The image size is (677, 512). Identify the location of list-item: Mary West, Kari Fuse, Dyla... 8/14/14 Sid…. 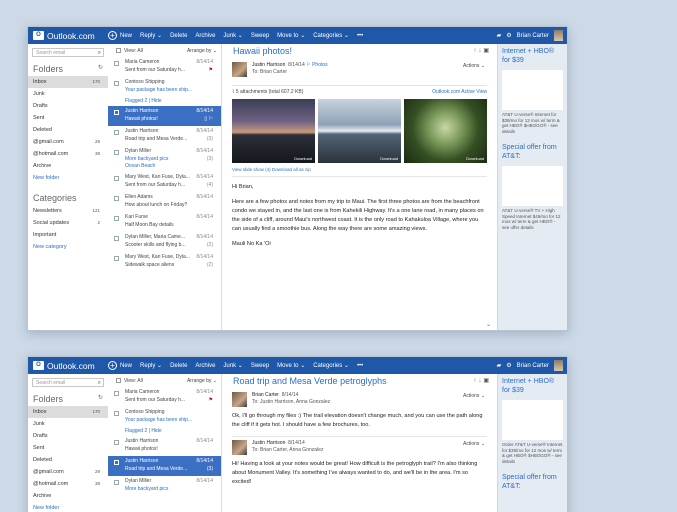
(164, 262).